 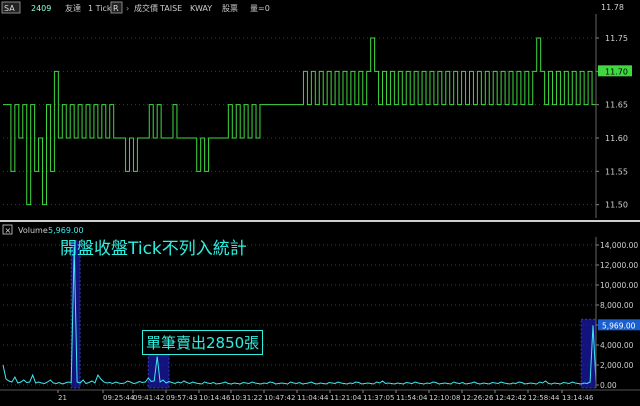 What do you see at coordinates (378, 398) in the screenshot?
I see `time-tick-label: 11:37:05` at bounding box center [378, 398].